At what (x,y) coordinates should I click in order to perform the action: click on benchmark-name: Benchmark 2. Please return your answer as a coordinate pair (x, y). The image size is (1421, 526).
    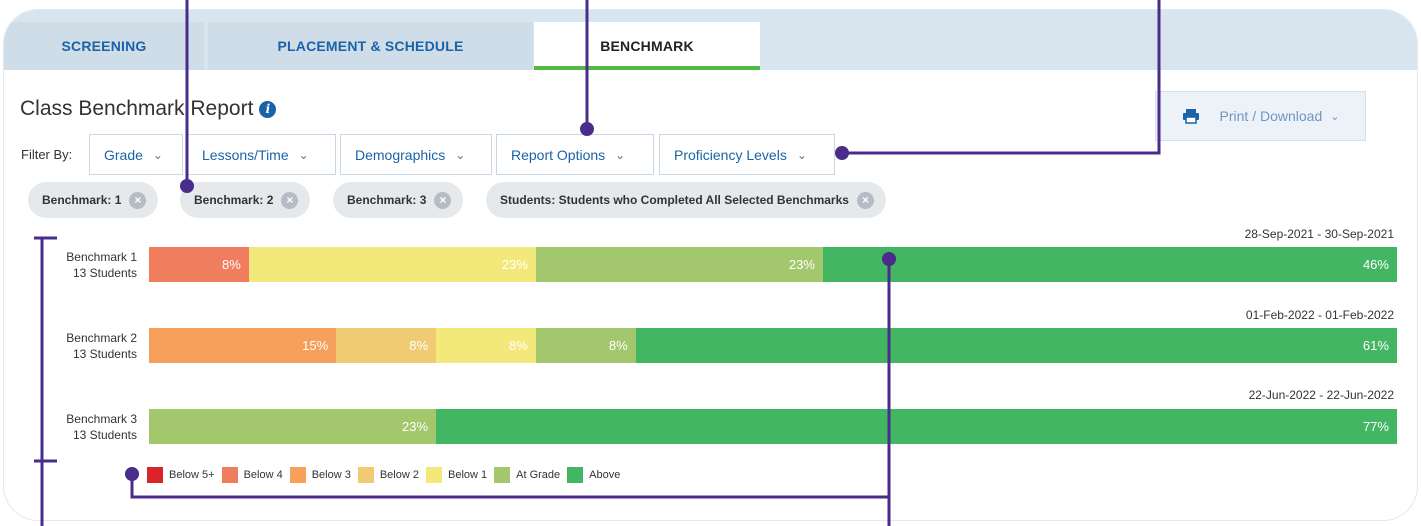
    Looking at the image, I should click on (101, 338).